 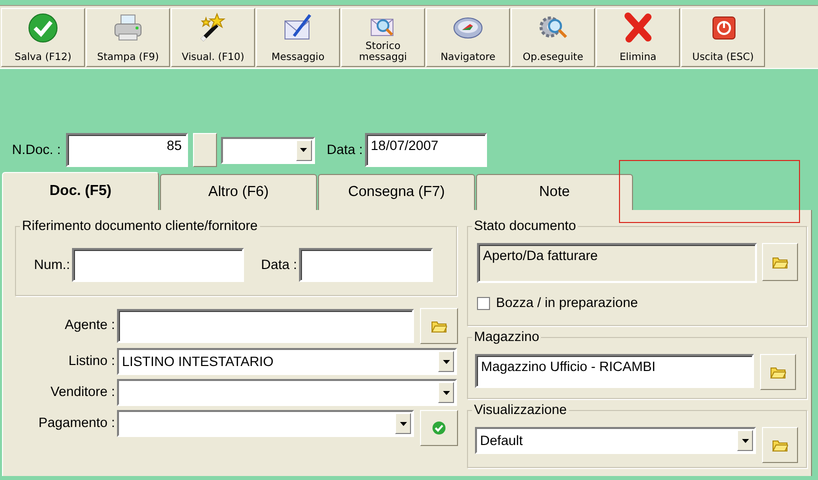 I want to click on num-label: Num.:, so click(x=52, y=265).